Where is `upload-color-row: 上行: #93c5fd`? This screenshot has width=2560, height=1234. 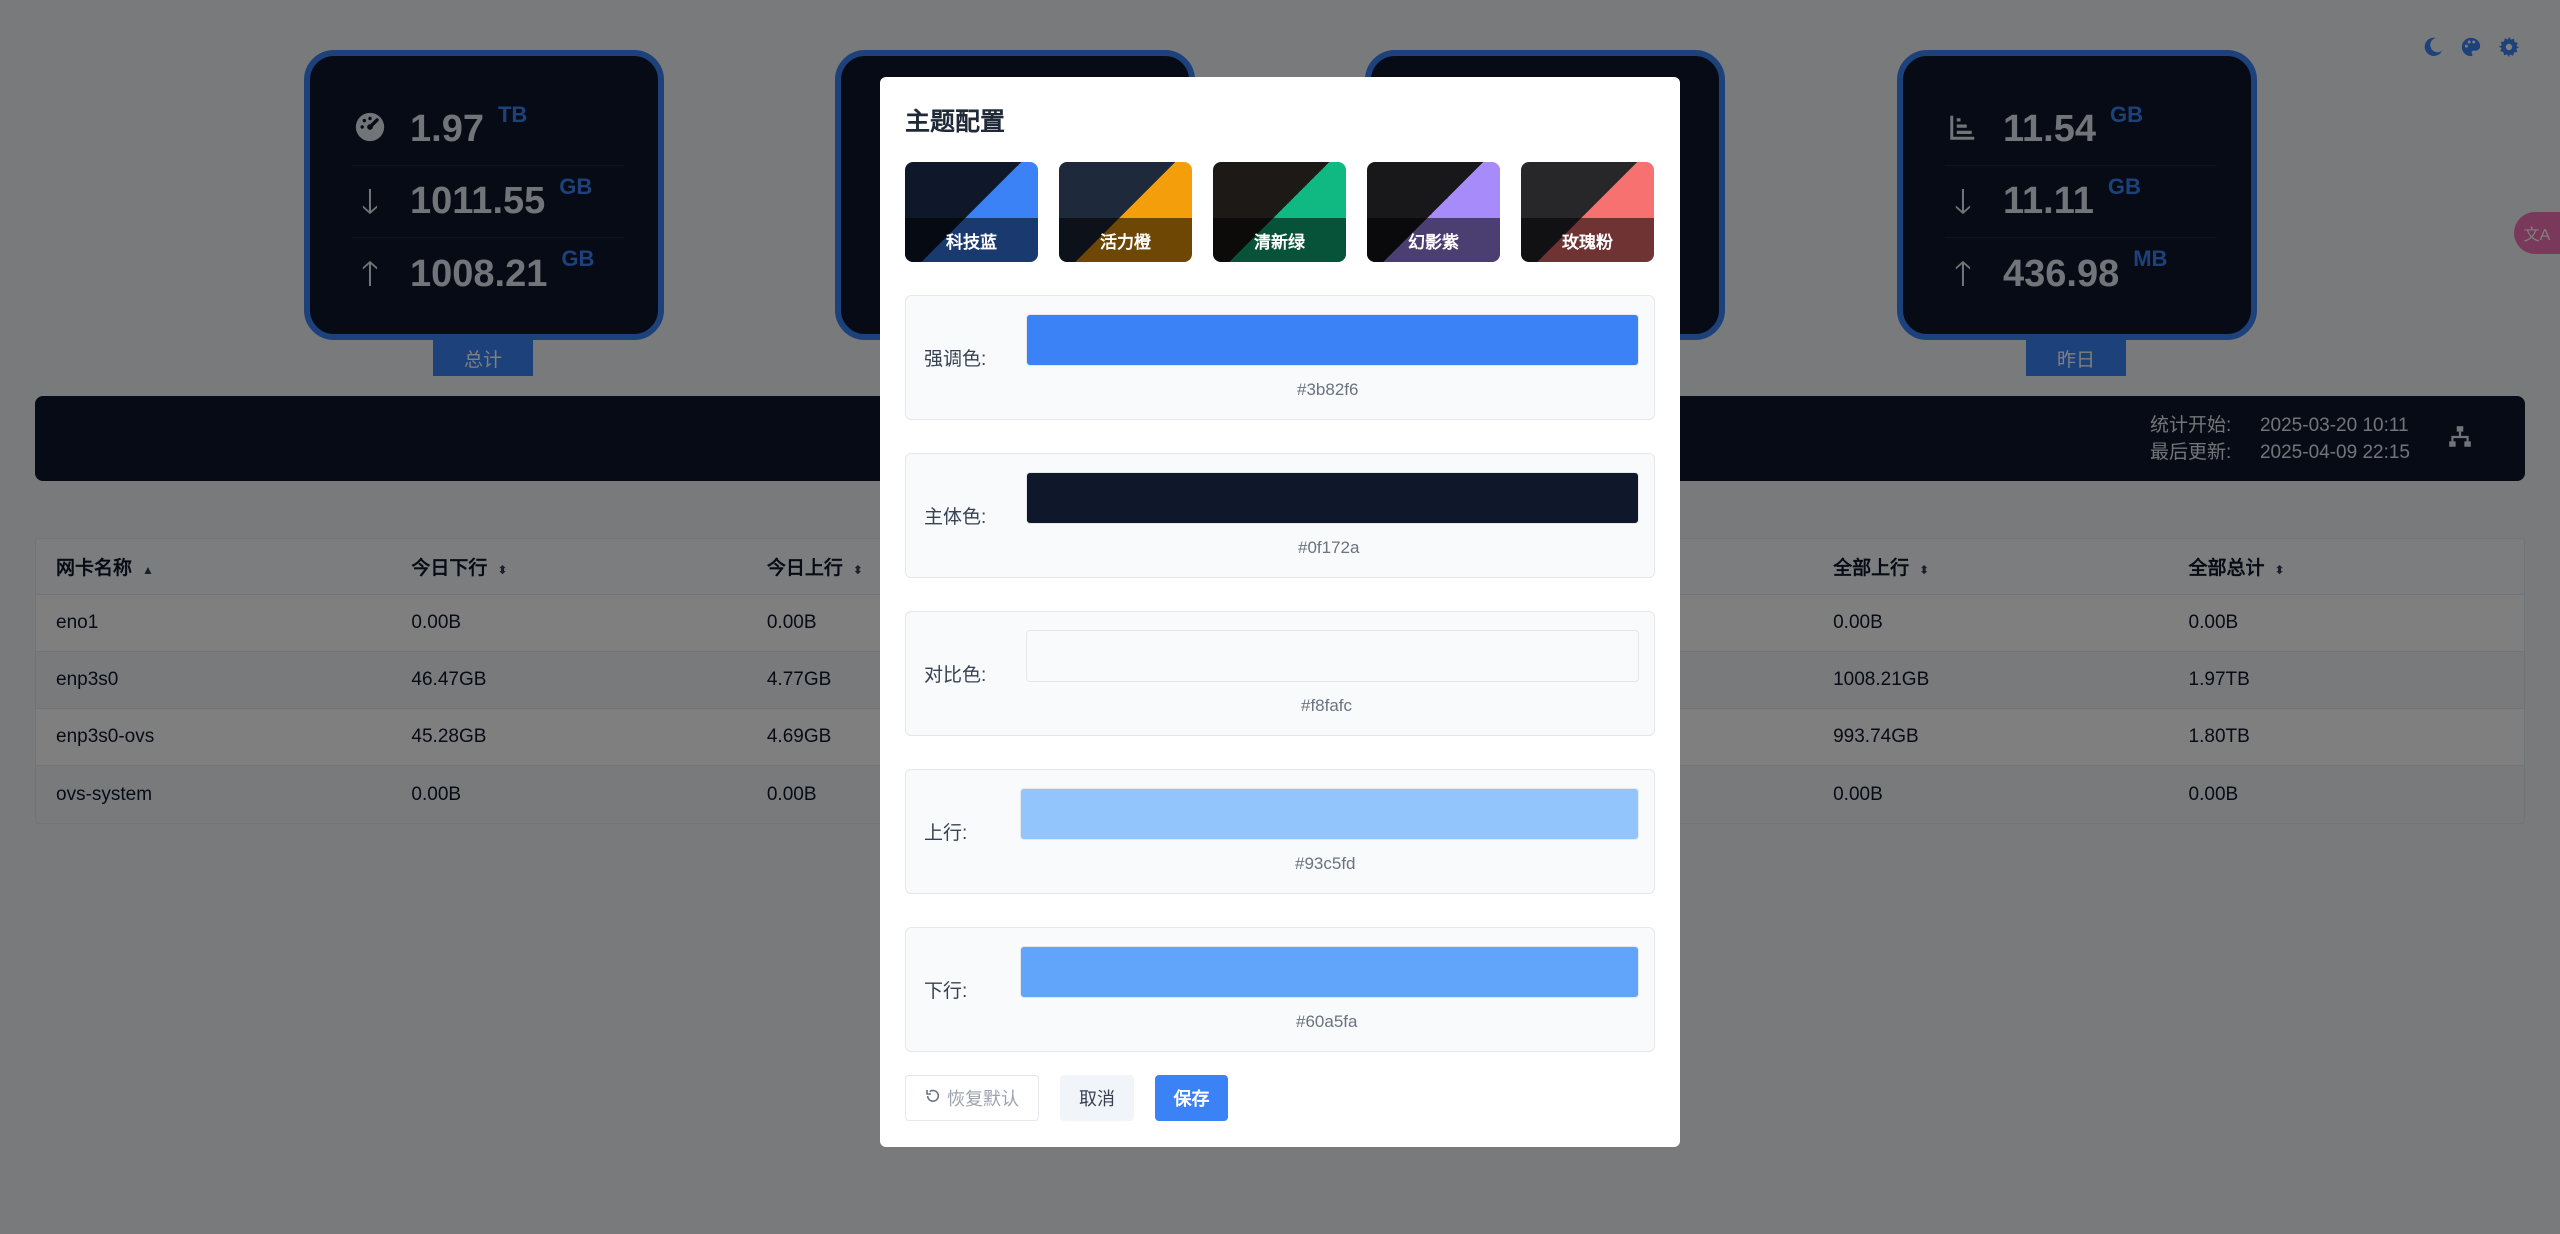
upload-color-row: 上行: #93c5fd is located at coordinates (1280, 831).